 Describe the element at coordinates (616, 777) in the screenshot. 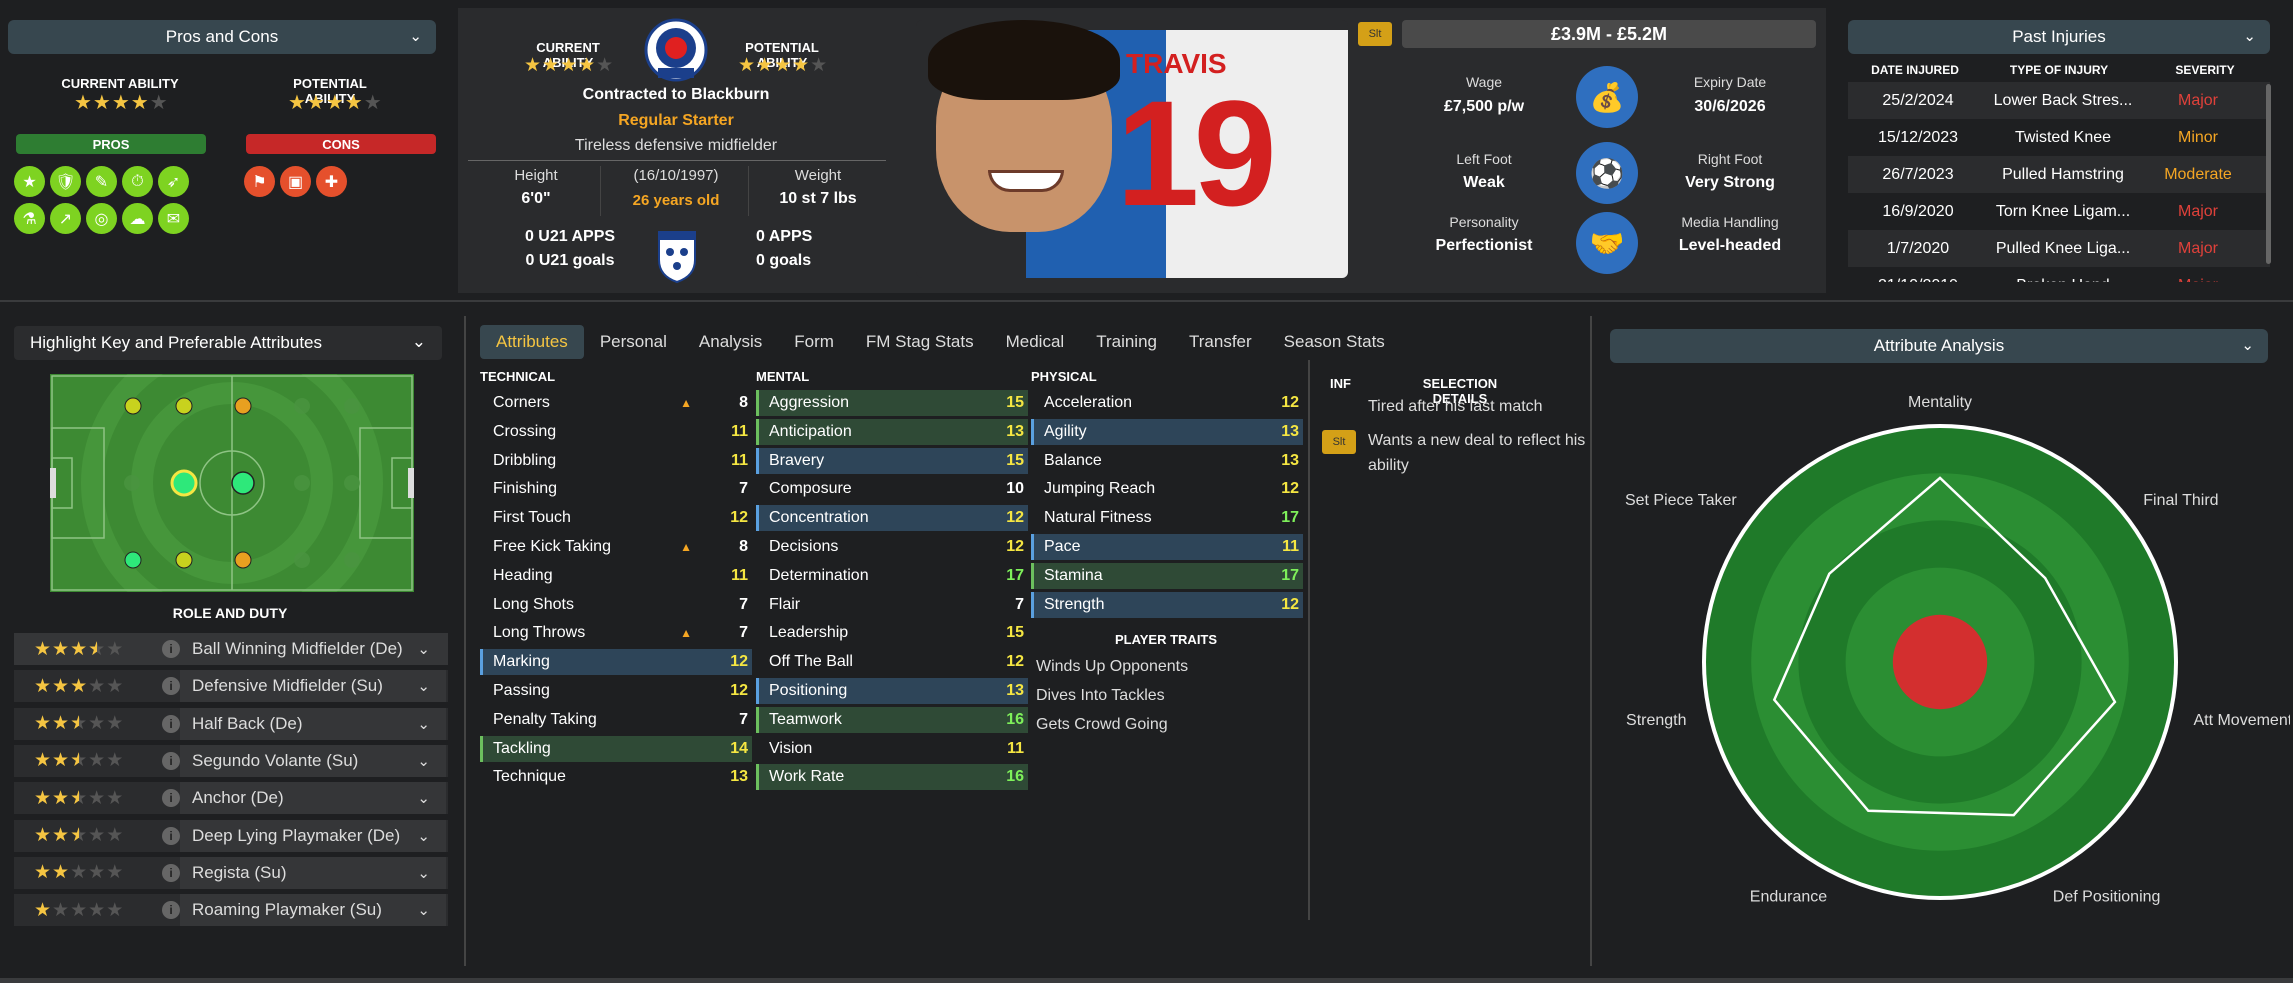

I see `attribute-row: Technique 13` at that location.